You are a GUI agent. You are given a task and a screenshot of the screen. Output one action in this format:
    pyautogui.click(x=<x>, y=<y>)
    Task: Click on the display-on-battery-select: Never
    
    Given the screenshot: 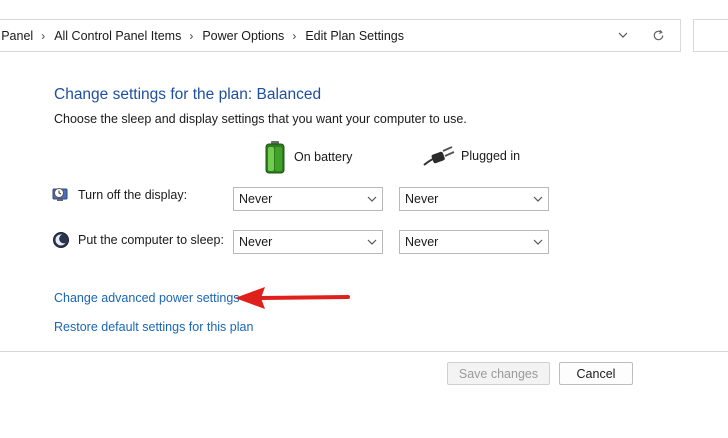 What is the action you would take?
    pyautogui.click(x=308, y=199)
    